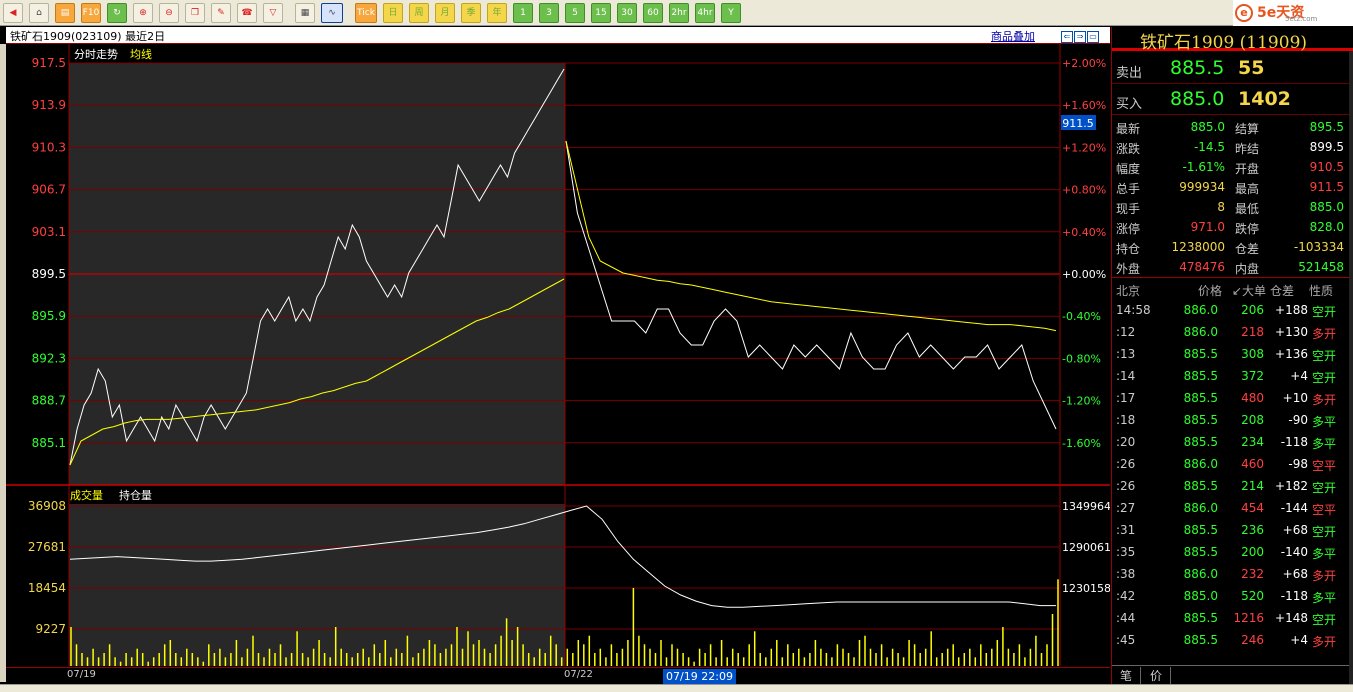  Describe the element at coordinates (39, 13) in the screenshot. I see `home-icon: ⌂` at that location.